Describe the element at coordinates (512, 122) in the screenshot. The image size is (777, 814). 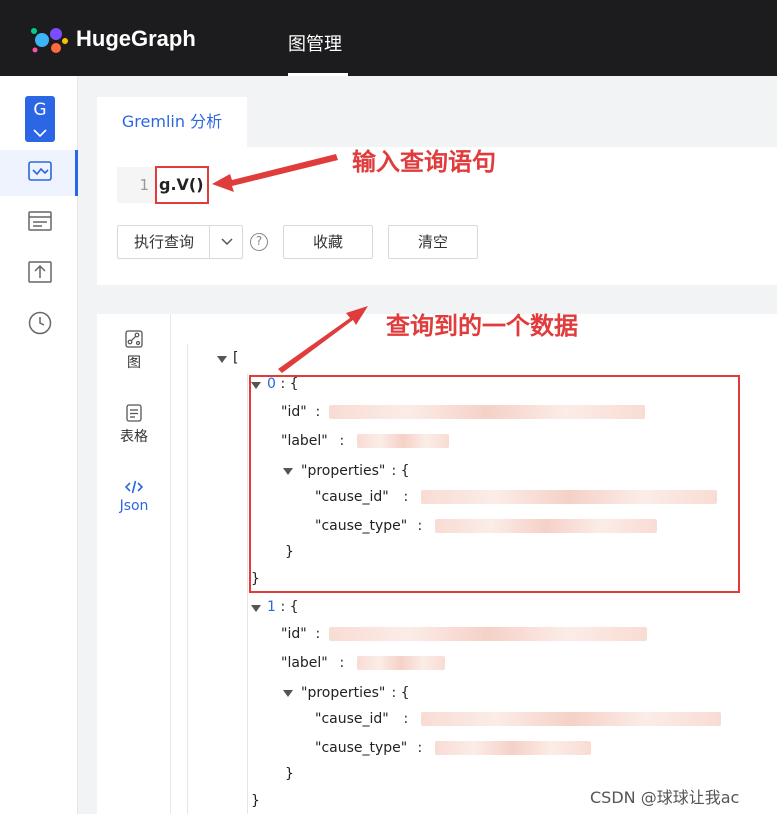
I see `tab-strip` at that location.